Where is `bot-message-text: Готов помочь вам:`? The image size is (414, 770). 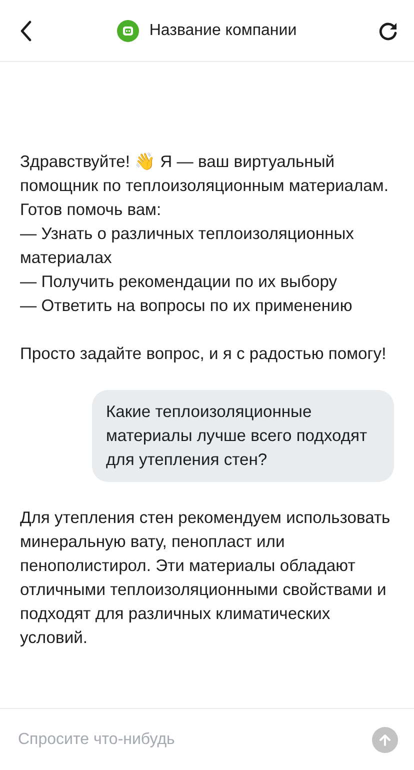 bot-message-text: Готов помочь вам: is located at coordinates (91, 210).